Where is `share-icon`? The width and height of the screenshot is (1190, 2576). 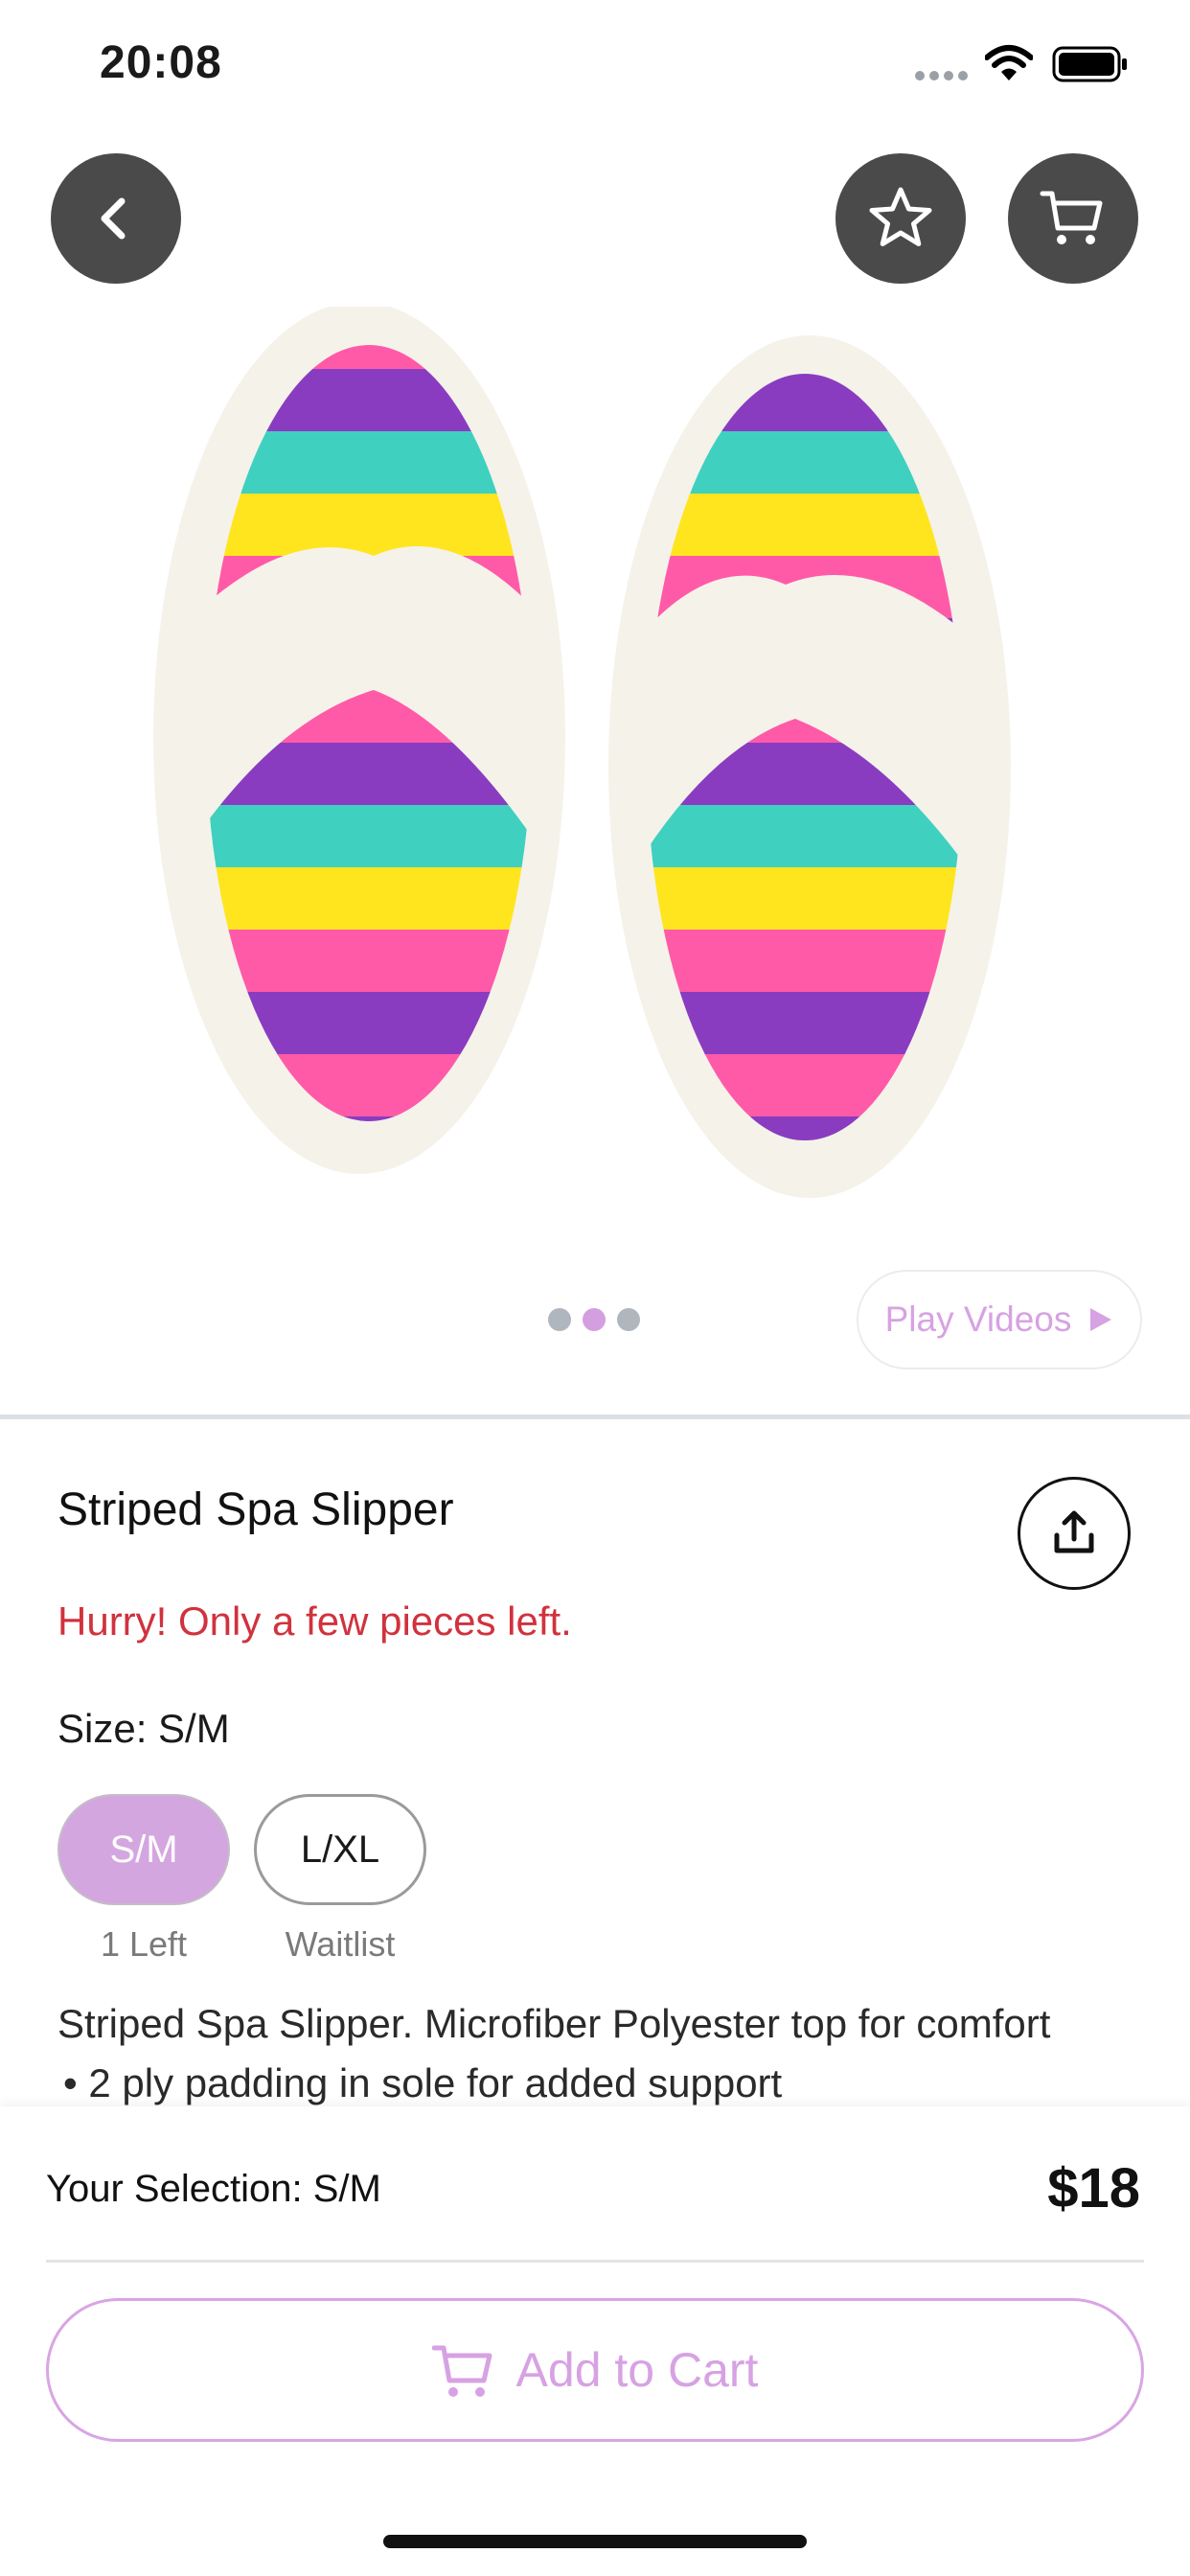
share-icon is located at coordinates (1074, 1531).